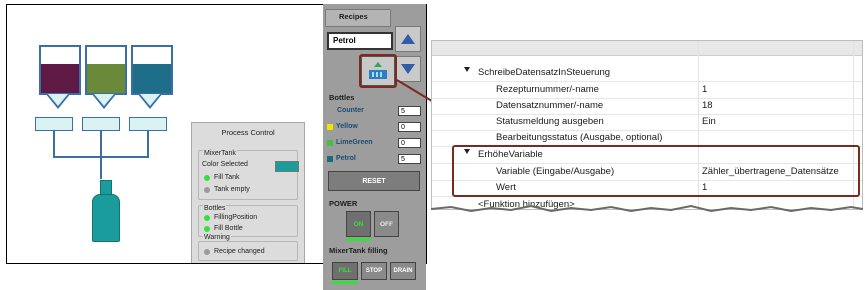 The image size is (865, 290). I want to click on recipes-title: Recipes, so click(353, 16).